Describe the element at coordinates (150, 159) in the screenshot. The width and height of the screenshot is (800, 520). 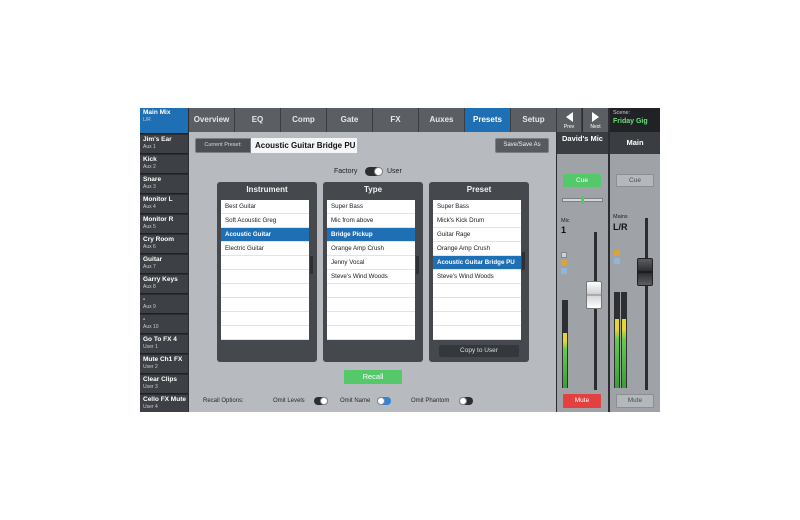
I see `mix-item-name: Kick` at that location.